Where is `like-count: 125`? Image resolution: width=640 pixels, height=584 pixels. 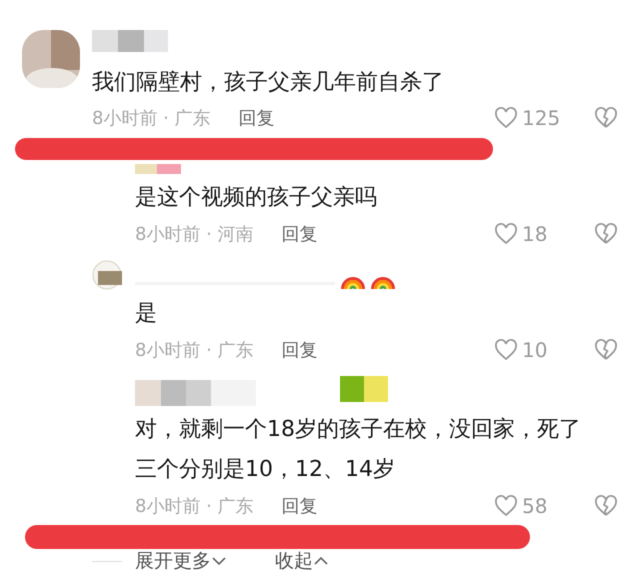
like-count: 125 is located at coordinates (541, 118).